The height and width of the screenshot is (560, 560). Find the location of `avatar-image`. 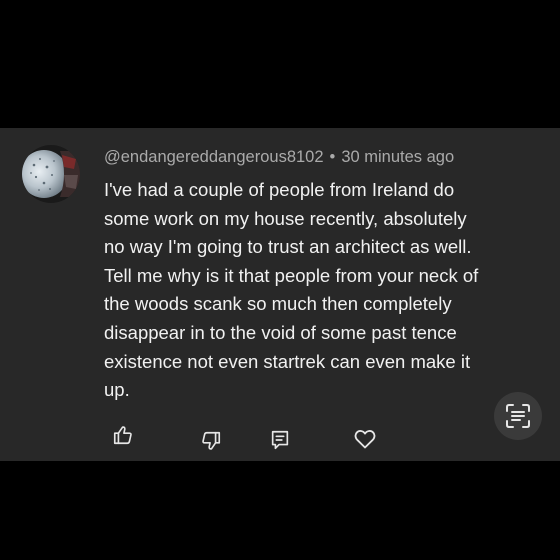

avatar-image is located at coordinates (51, 174).